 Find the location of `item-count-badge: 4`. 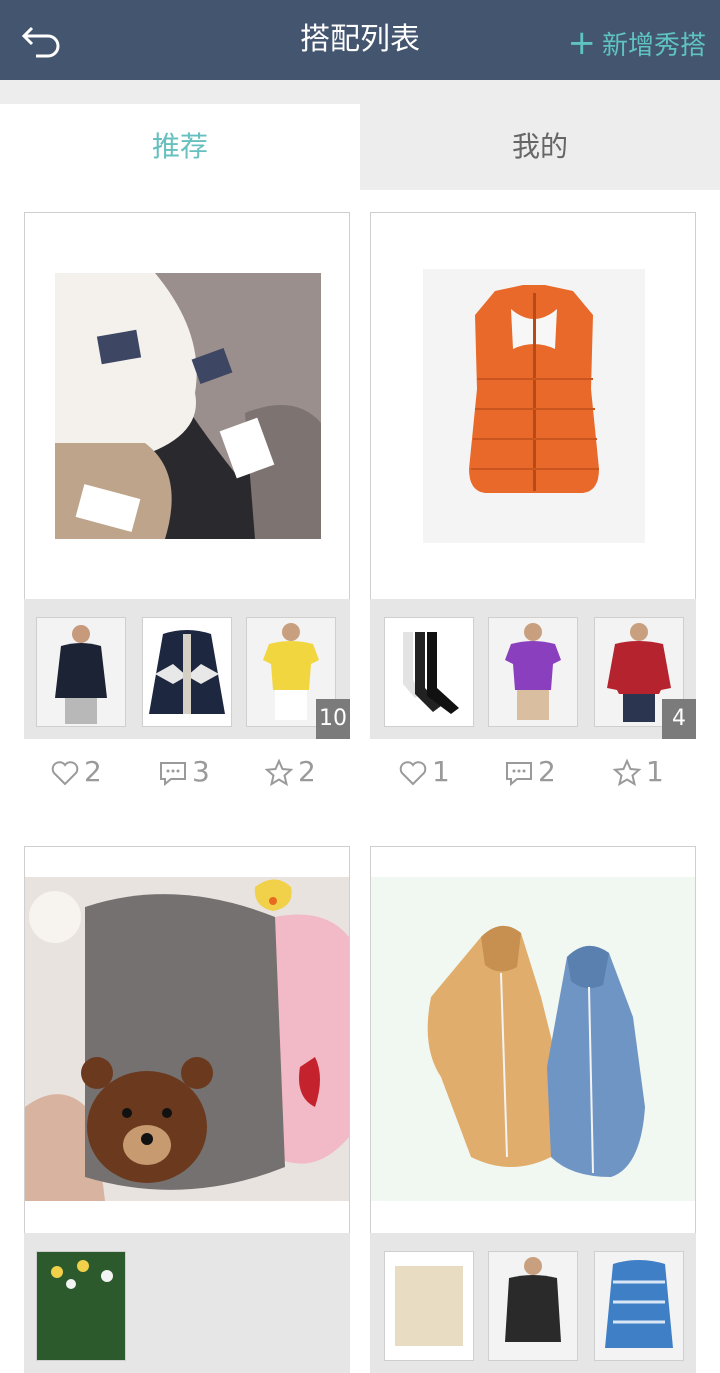

item-count-badge: 4 is located at coordinates (679, 719).